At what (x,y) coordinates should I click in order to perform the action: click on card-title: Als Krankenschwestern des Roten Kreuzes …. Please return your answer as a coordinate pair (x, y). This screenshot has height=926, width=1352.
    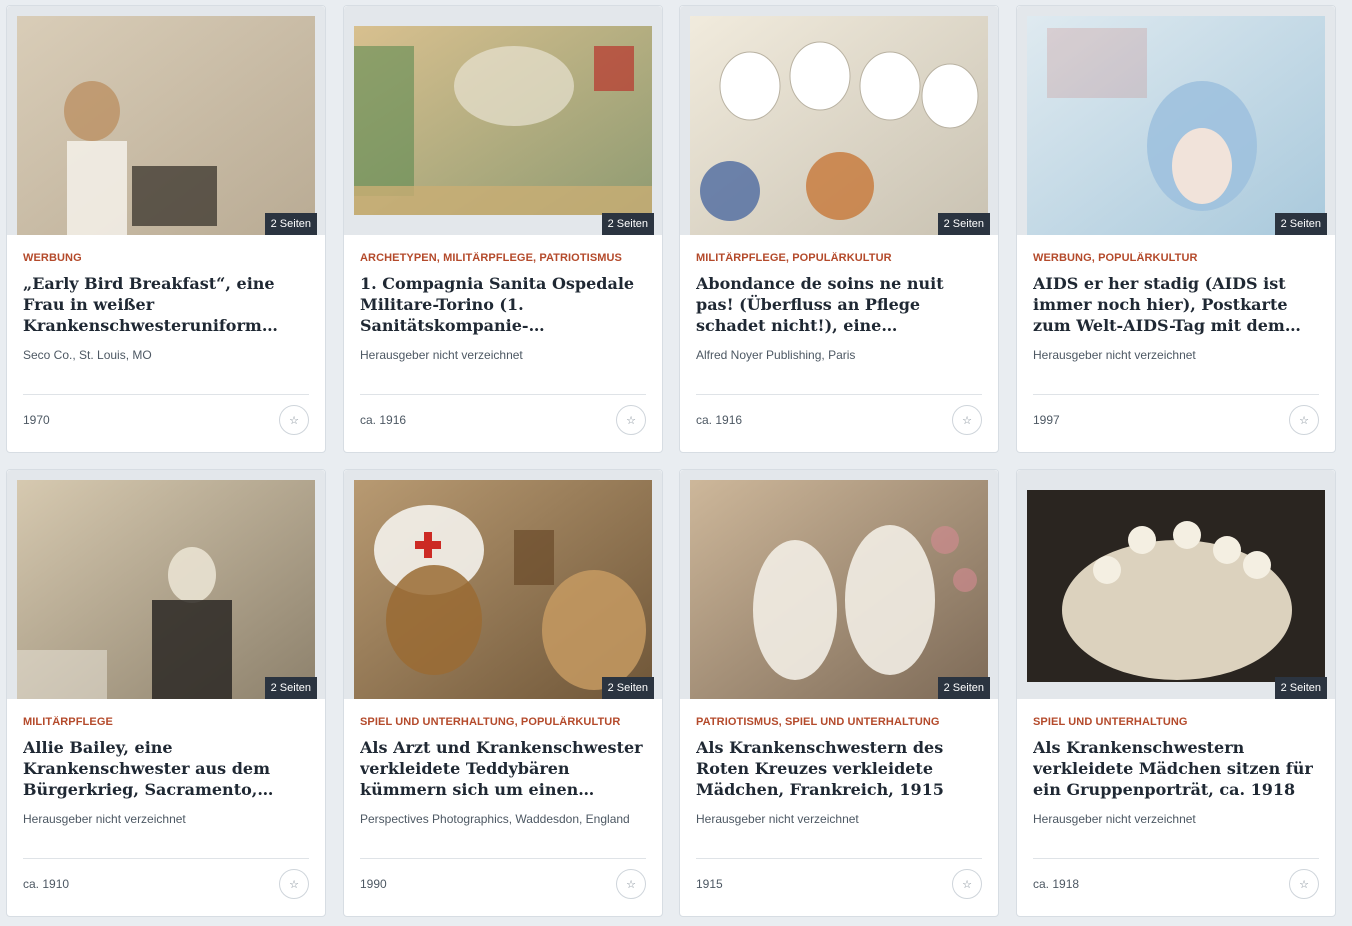
    Looking at the image, I should click on (841, 769).